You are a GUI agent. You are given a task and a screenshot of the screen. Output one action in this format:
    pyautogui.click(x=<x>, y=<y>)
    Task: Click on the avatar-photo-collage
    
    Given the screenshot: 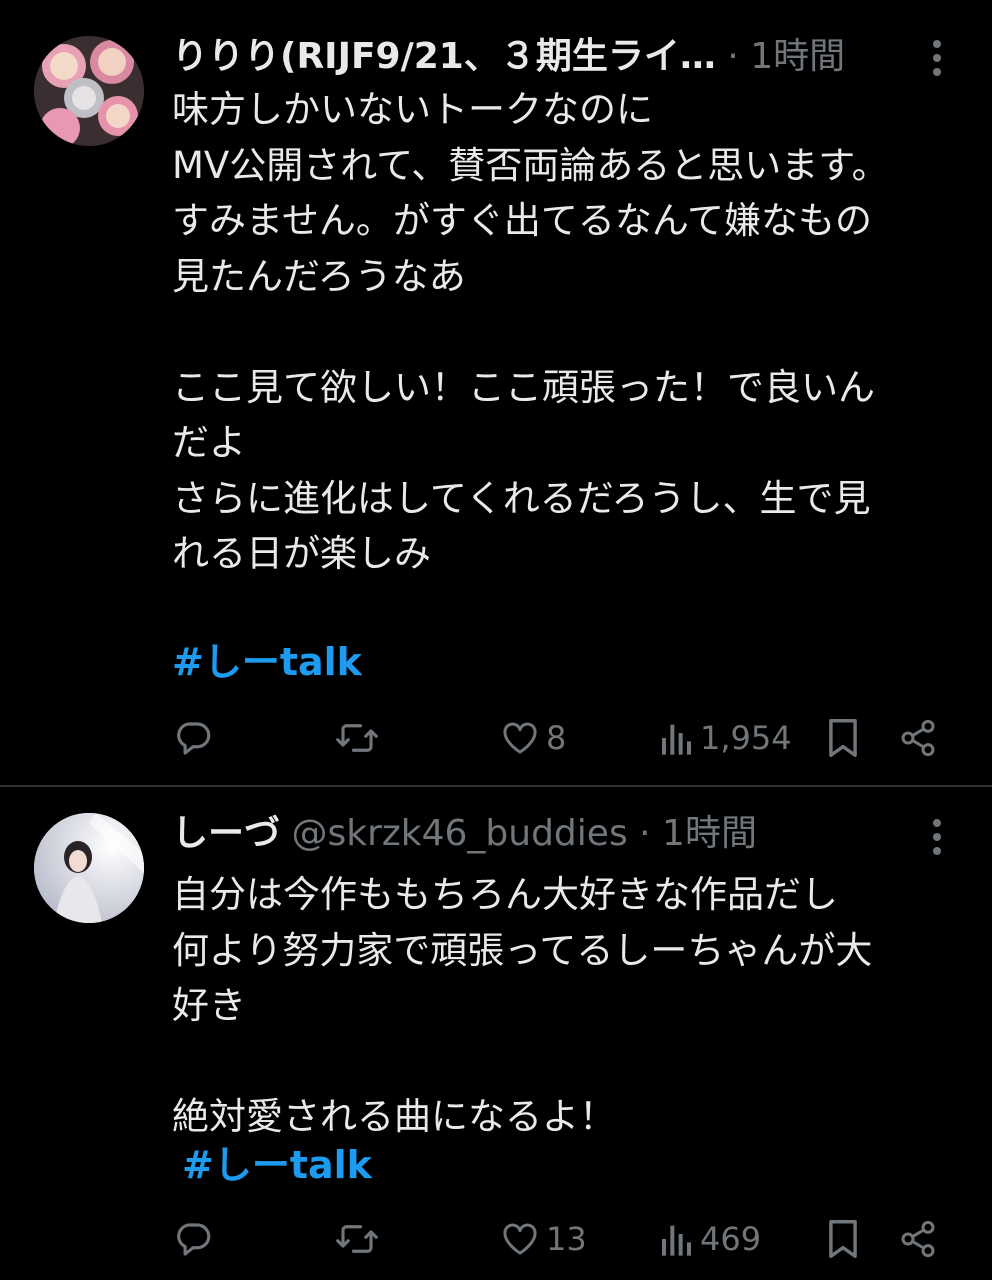 What is the action you would take?
    pyautogui.click(x=89, y=91)
    